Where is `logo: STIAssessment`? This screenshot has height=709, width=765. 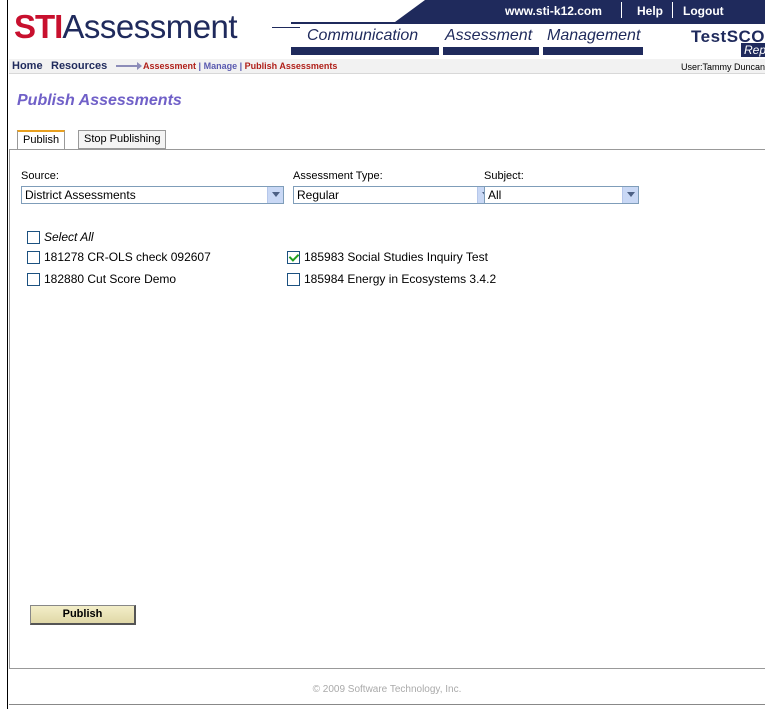
logo: STIAssessment is located at coordinates (126, 26).